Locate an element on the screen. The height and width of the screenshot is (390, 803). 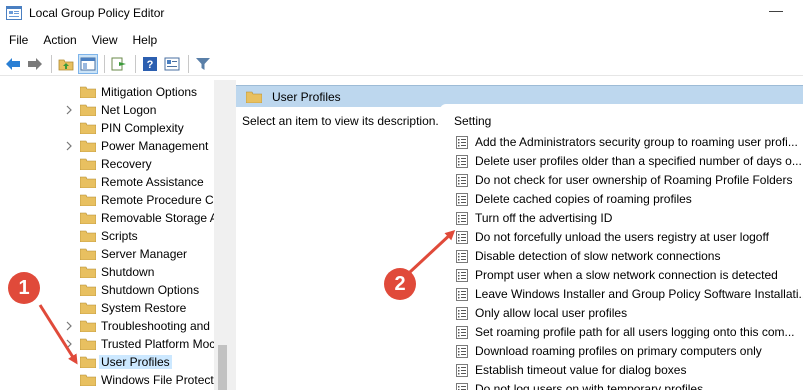
setting-row: Only allow local user profiles is located at coordinates (628, 313).